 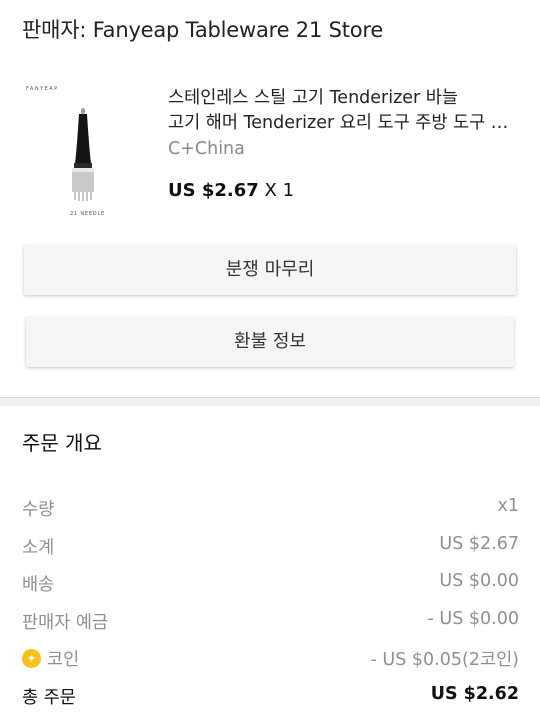 What do you see at coordinates (479, 581) in the screenshot?
I see `summary-value: US $0.00` at bounding box center [479, 581].